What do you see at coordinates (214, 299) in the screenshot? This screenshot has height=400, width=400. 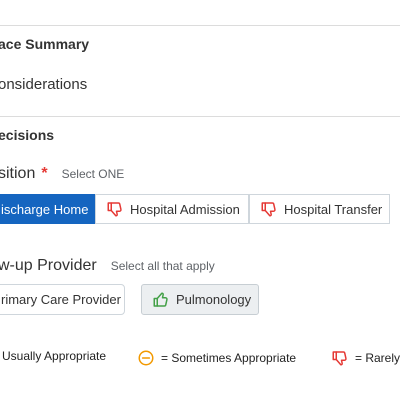 I see `option-pulmonology-label: Pulmonology` at bounding box center [214, 299].